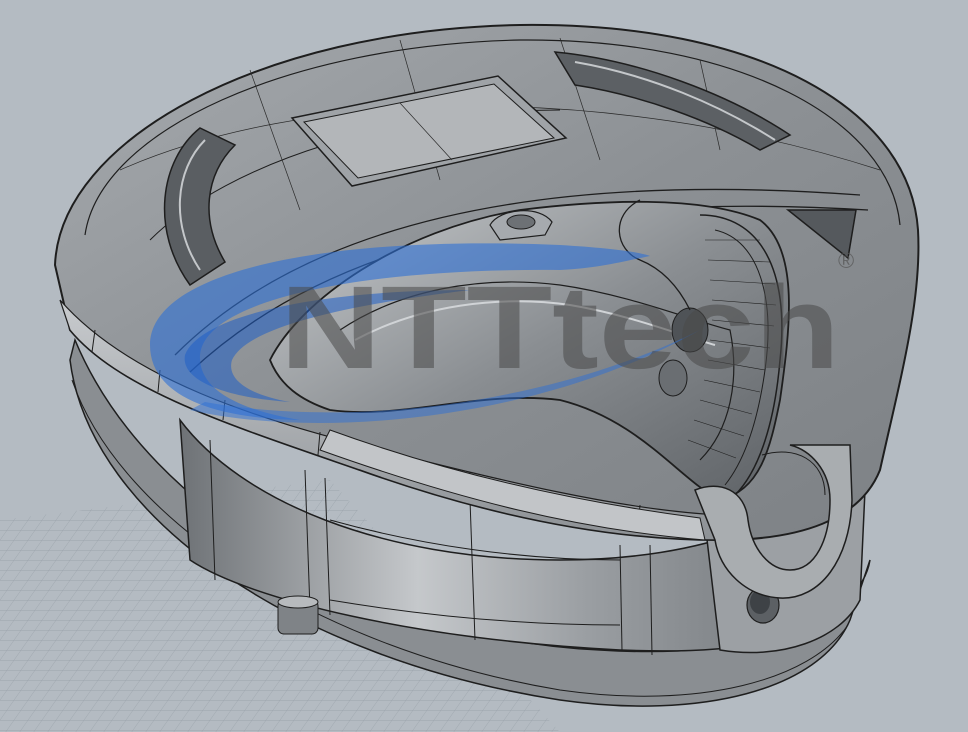  I want to click on foot-peg, so click(298, 615).